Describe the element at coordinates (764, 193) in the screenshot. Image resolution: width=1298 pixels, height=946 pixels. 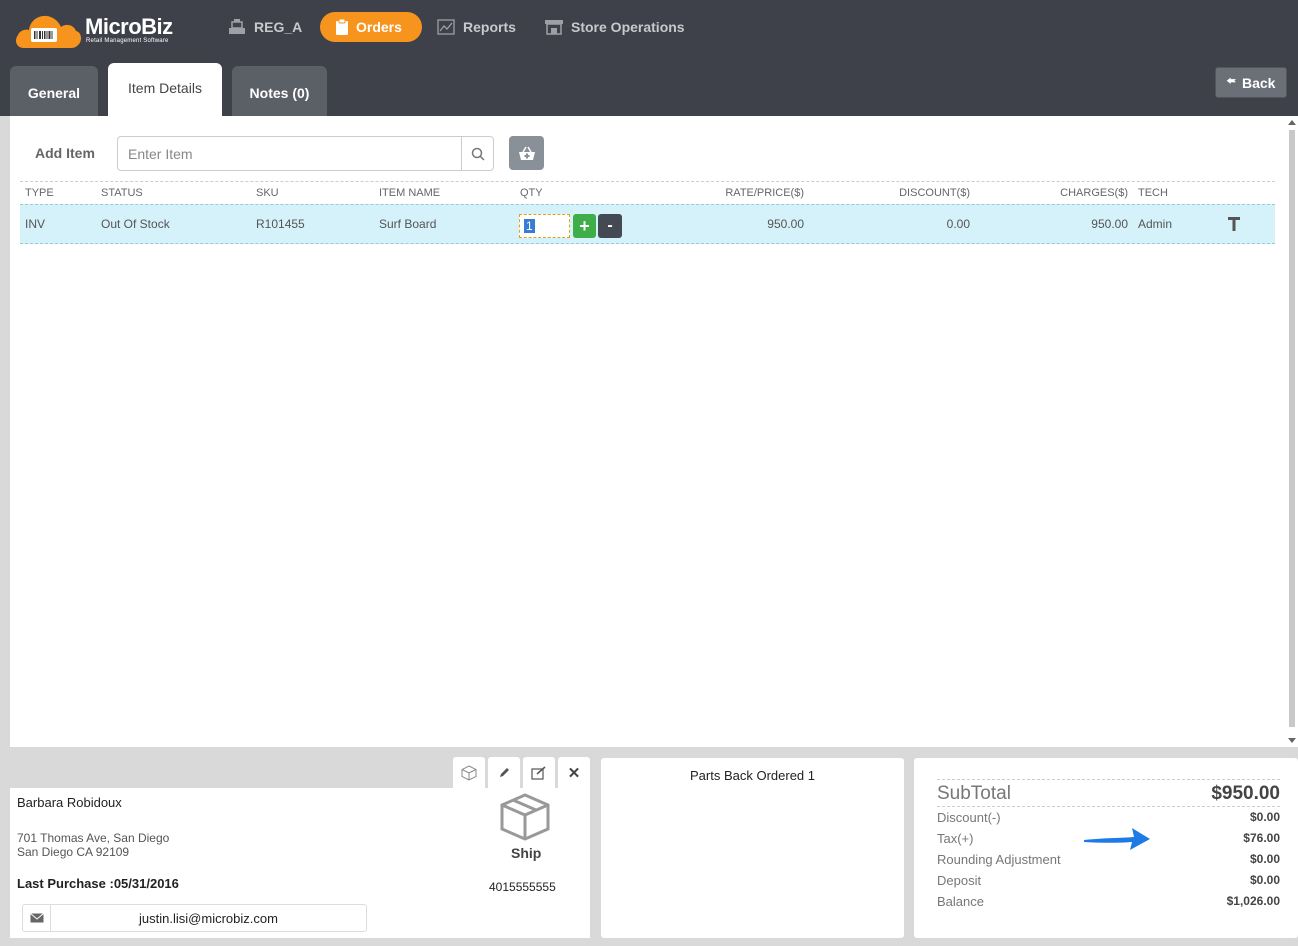
I see `col-rate: RATE/PRICE($)` at that location.